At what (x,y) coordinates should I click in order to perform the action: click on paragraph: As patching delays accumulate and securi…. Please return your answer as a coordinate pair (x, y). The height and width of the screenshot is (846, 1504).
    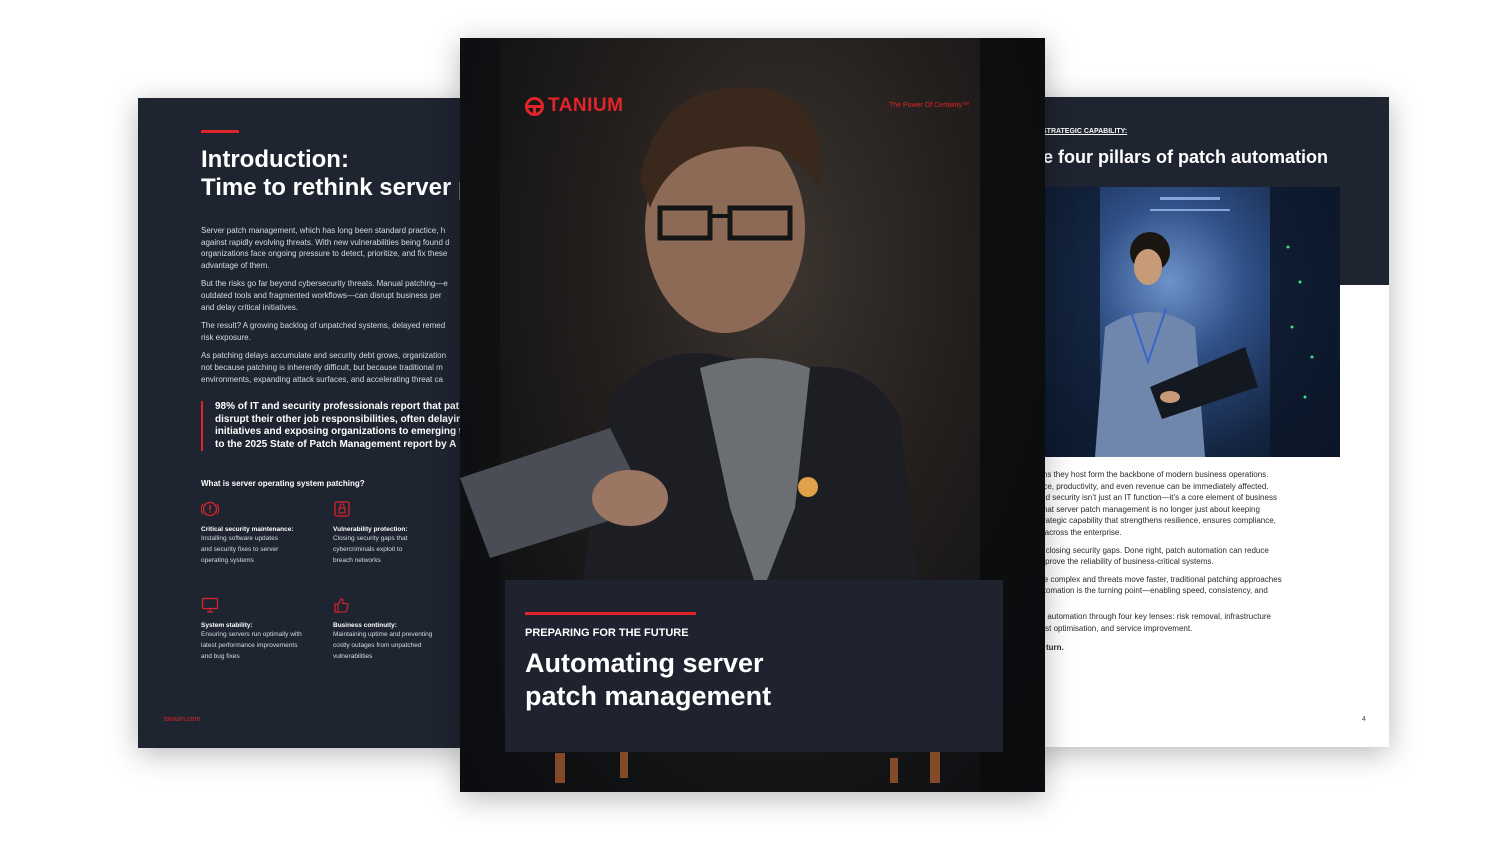
    Looking at the image, I should click on (324, 367).